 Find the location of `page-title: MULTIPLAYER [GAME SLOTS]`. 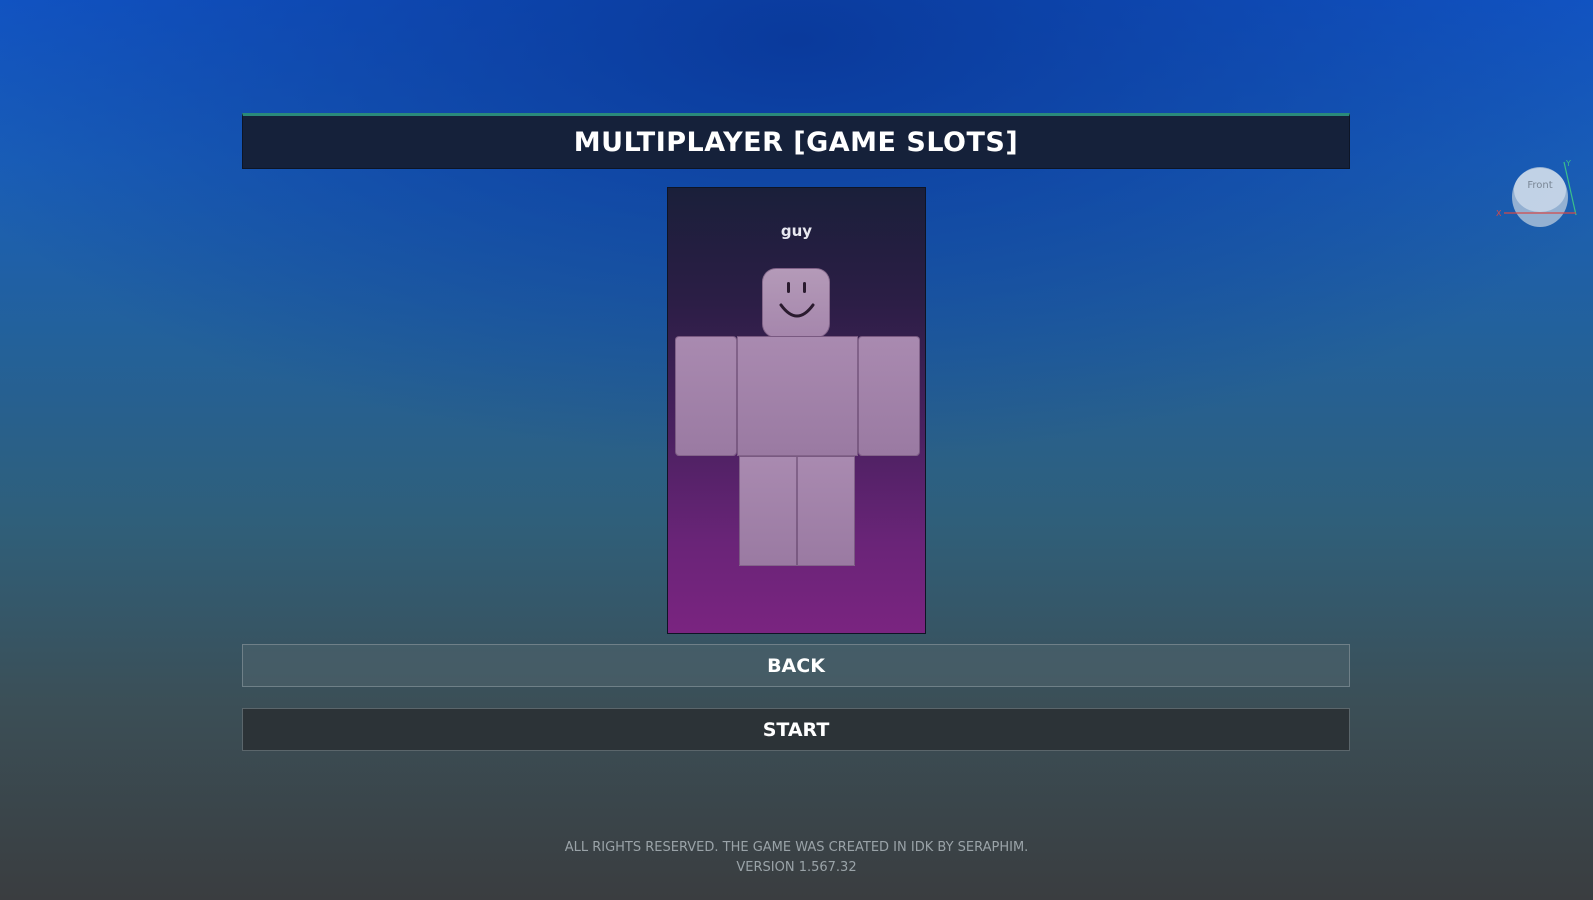

page-title: MULTIPLAYER [GAME SLOTS] is located at coordinates (796, 142).